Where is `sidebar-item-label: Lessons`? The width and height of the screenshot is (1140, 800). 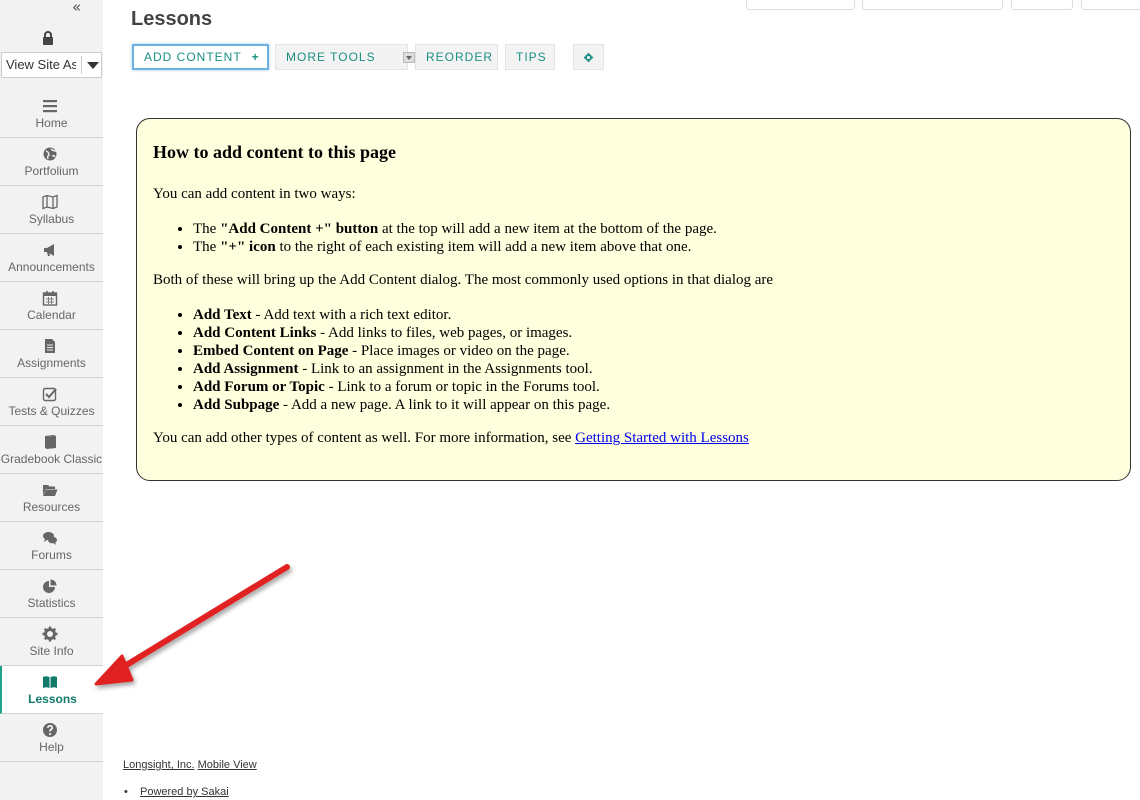
sidebar-item-label: Lessons is located at coordinates (52, 699).